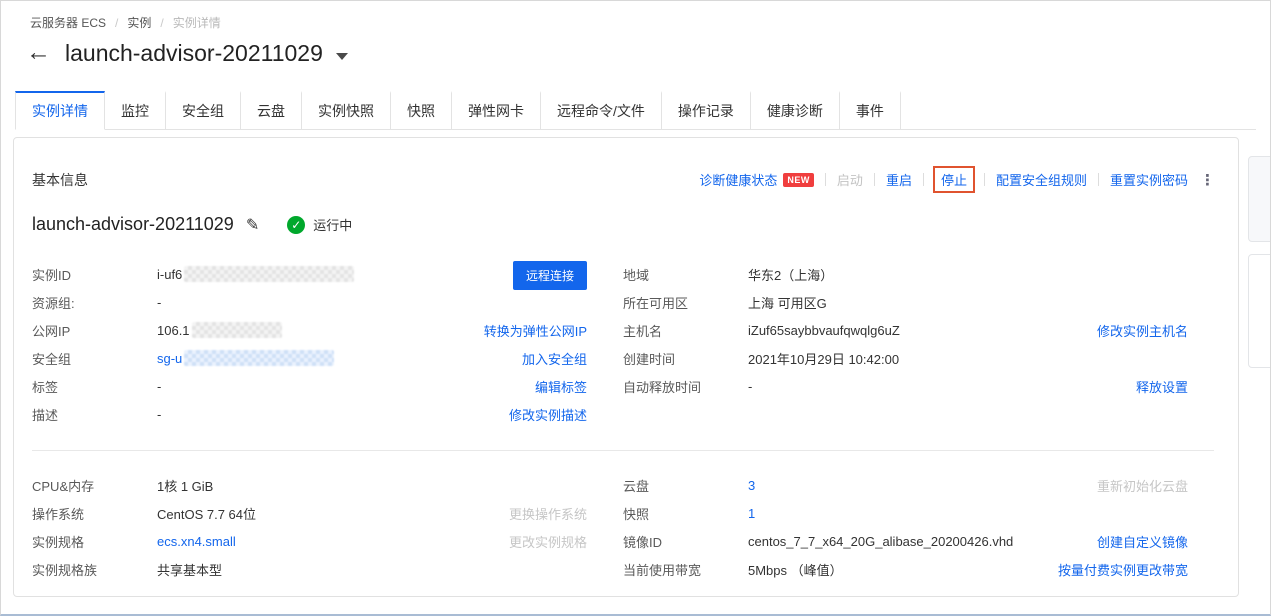 Image resolution: width=1271 pixels, height=616 pixels. Describe the element at coordinates (601, 110) in the screenshot. I see `tab-remote-command-file: 远程命令/文件` at that location.